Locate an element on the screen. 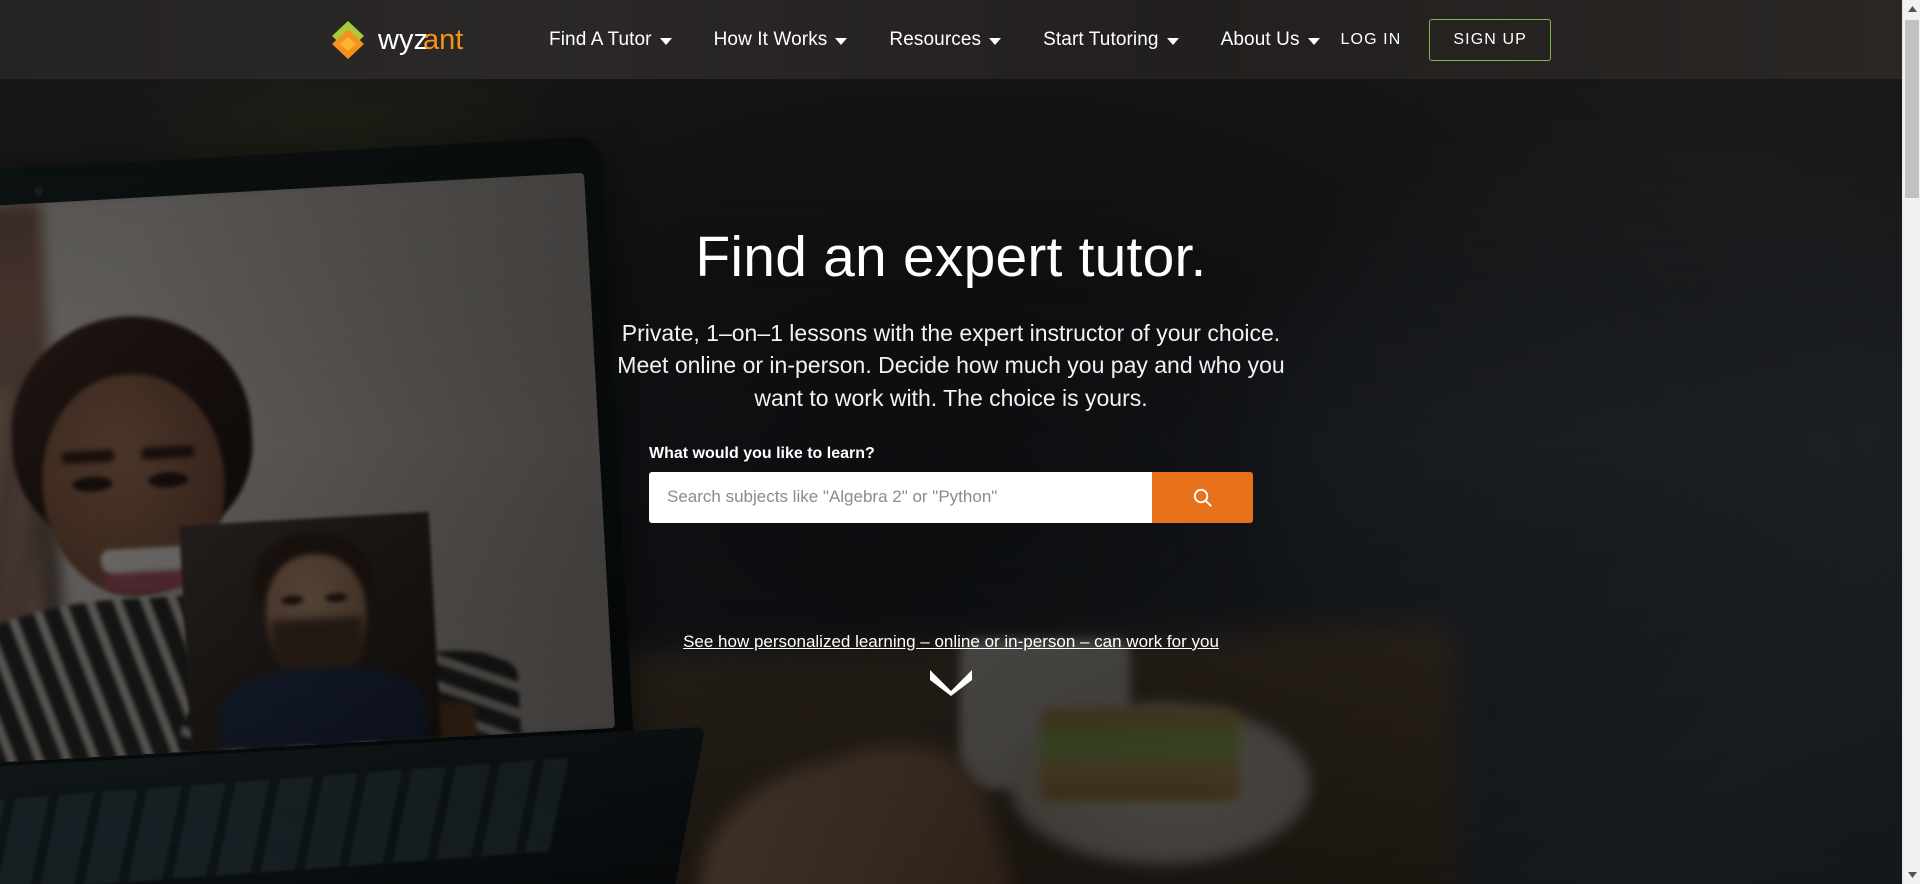 This screenshot has width=1920, height=884. header-account-actions: LOG IN SIGN UP is located at coordinates (1446, 39).